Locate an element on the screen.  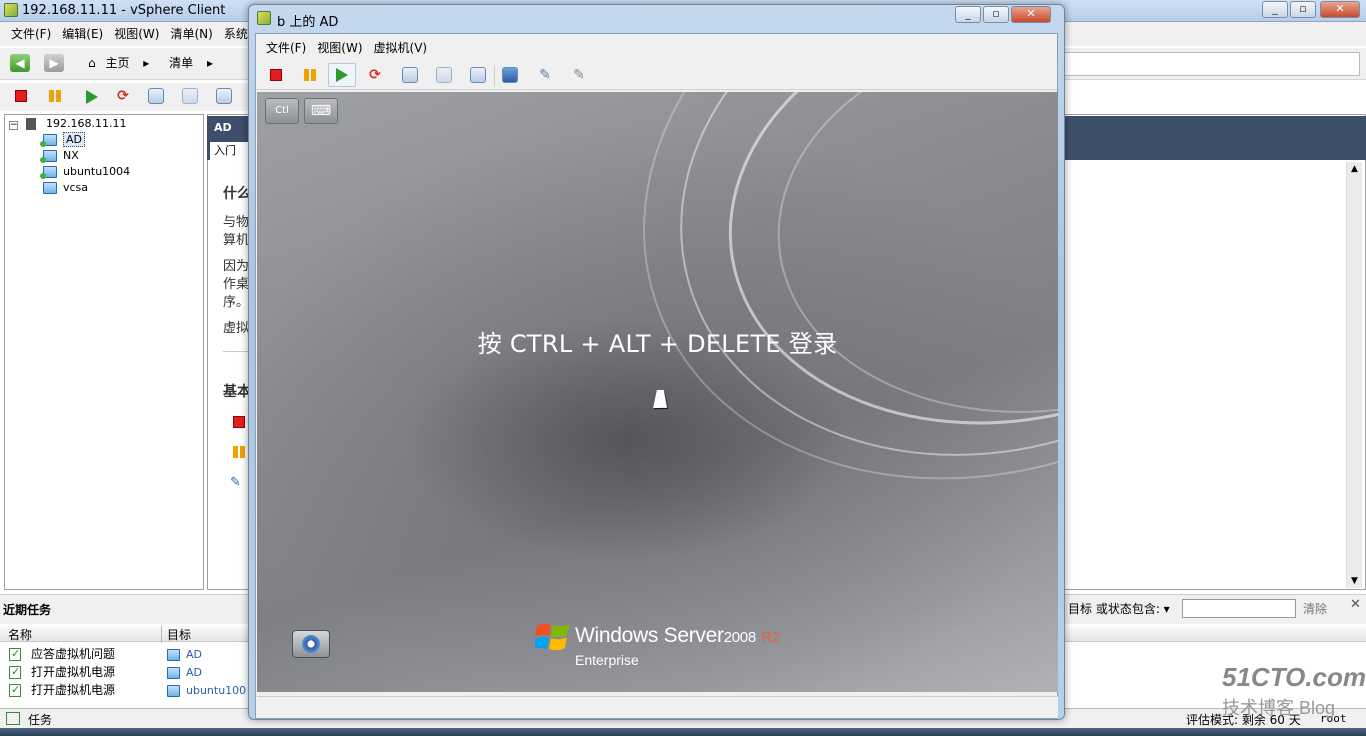
os-taskbar is located at coordinates (683, 732).